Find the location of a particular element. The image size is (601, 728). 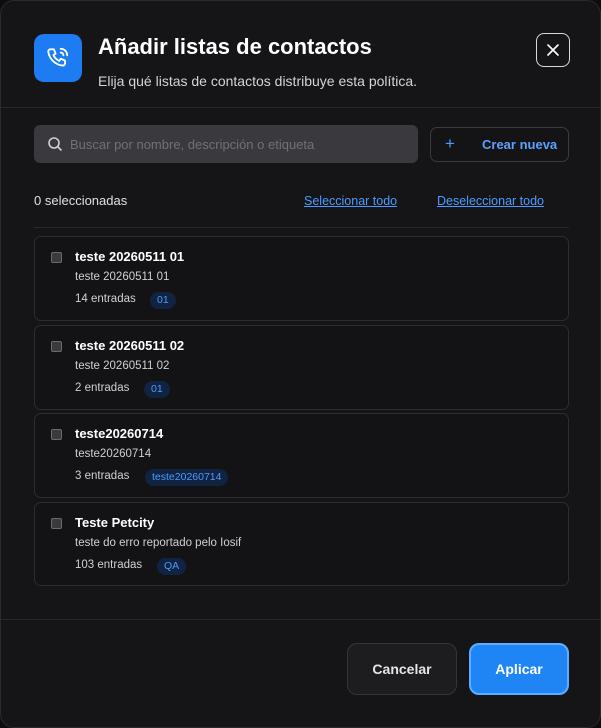

select-all-link: Seleccionar todo is located at coordinates (350, 201).